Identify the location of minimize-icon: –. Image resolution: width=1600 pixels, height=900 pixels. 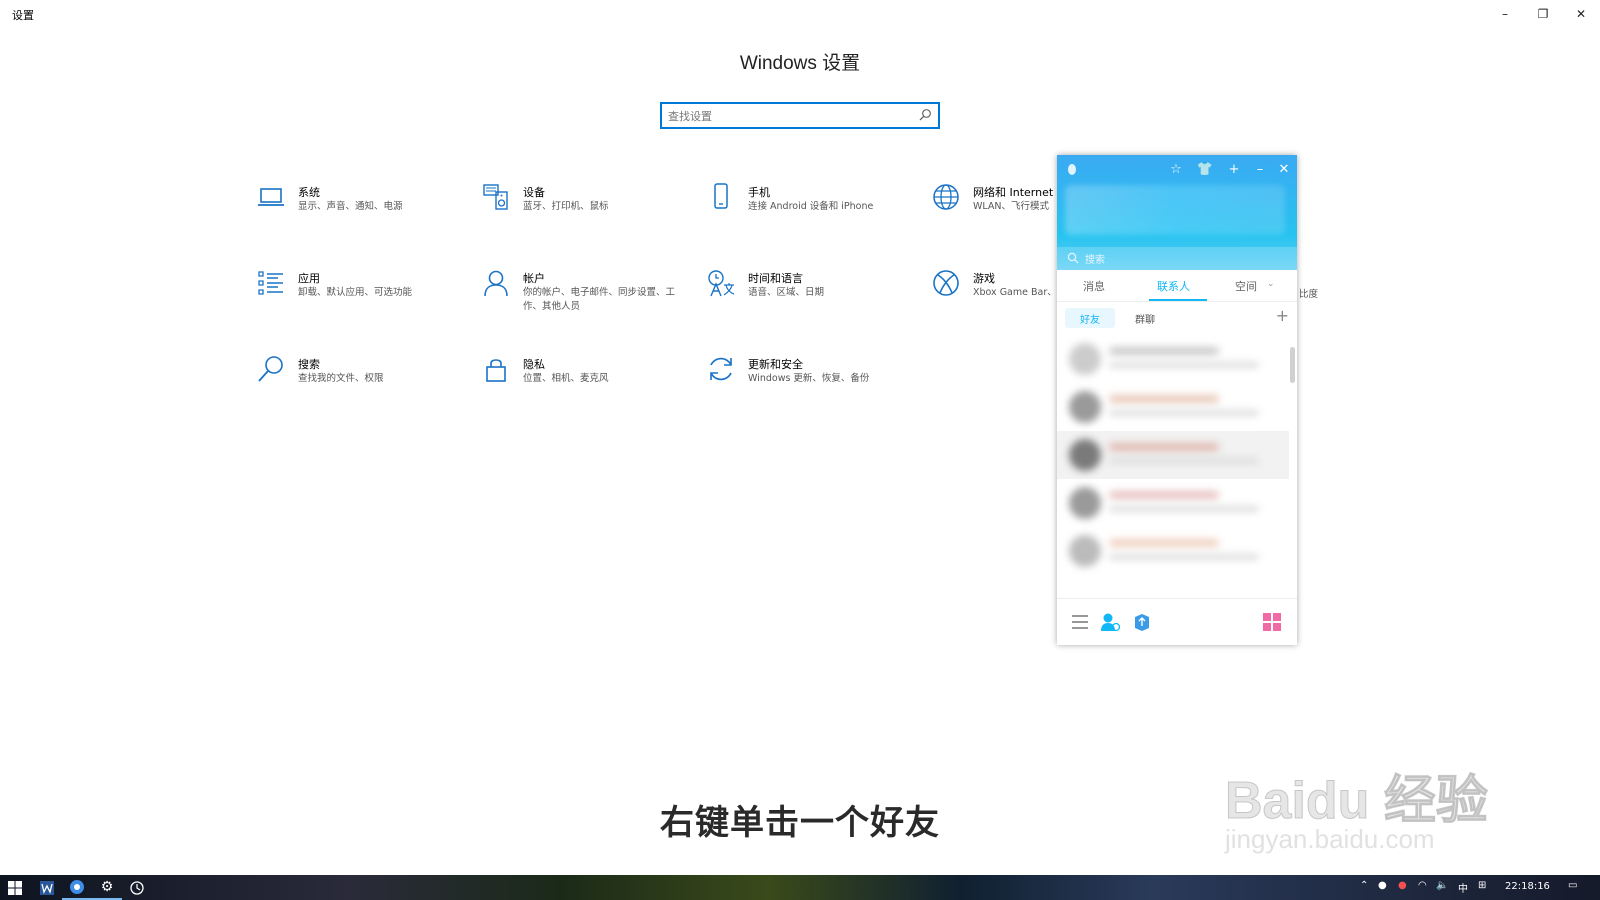
(1260, 169).